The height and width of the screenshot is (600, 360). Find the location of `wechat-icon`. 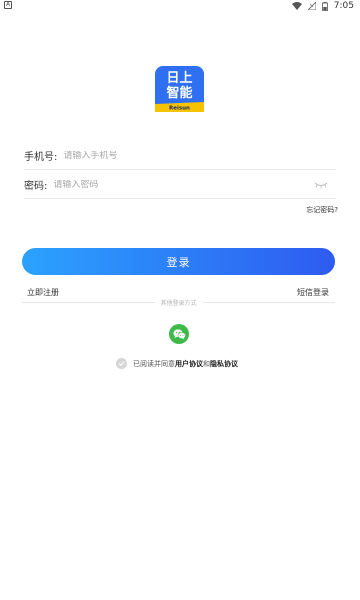

wechat-icon is located at coordinates (179, 334).